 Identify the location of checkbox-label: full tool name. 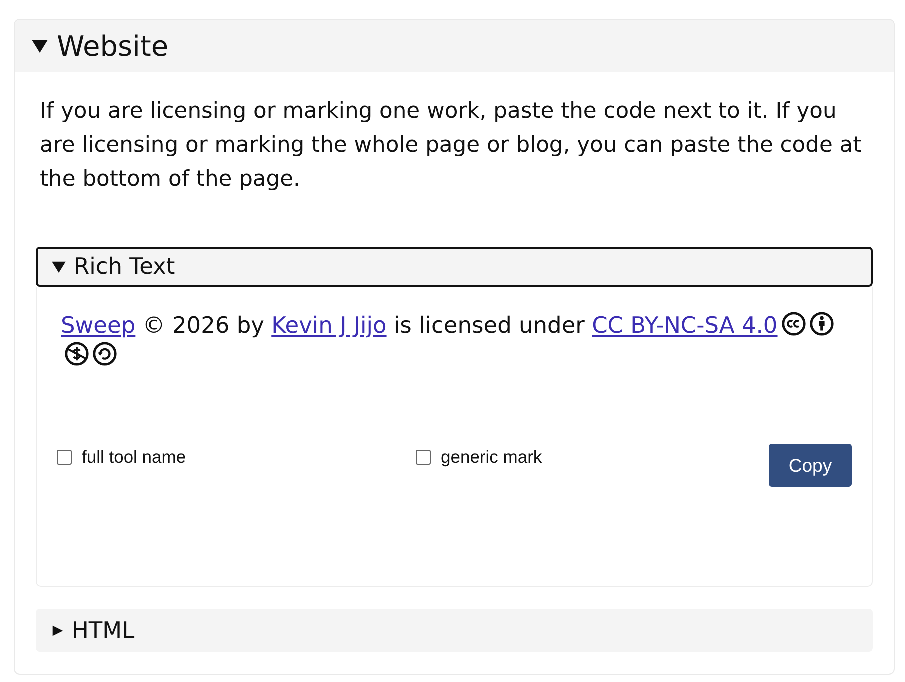
(134, 457).